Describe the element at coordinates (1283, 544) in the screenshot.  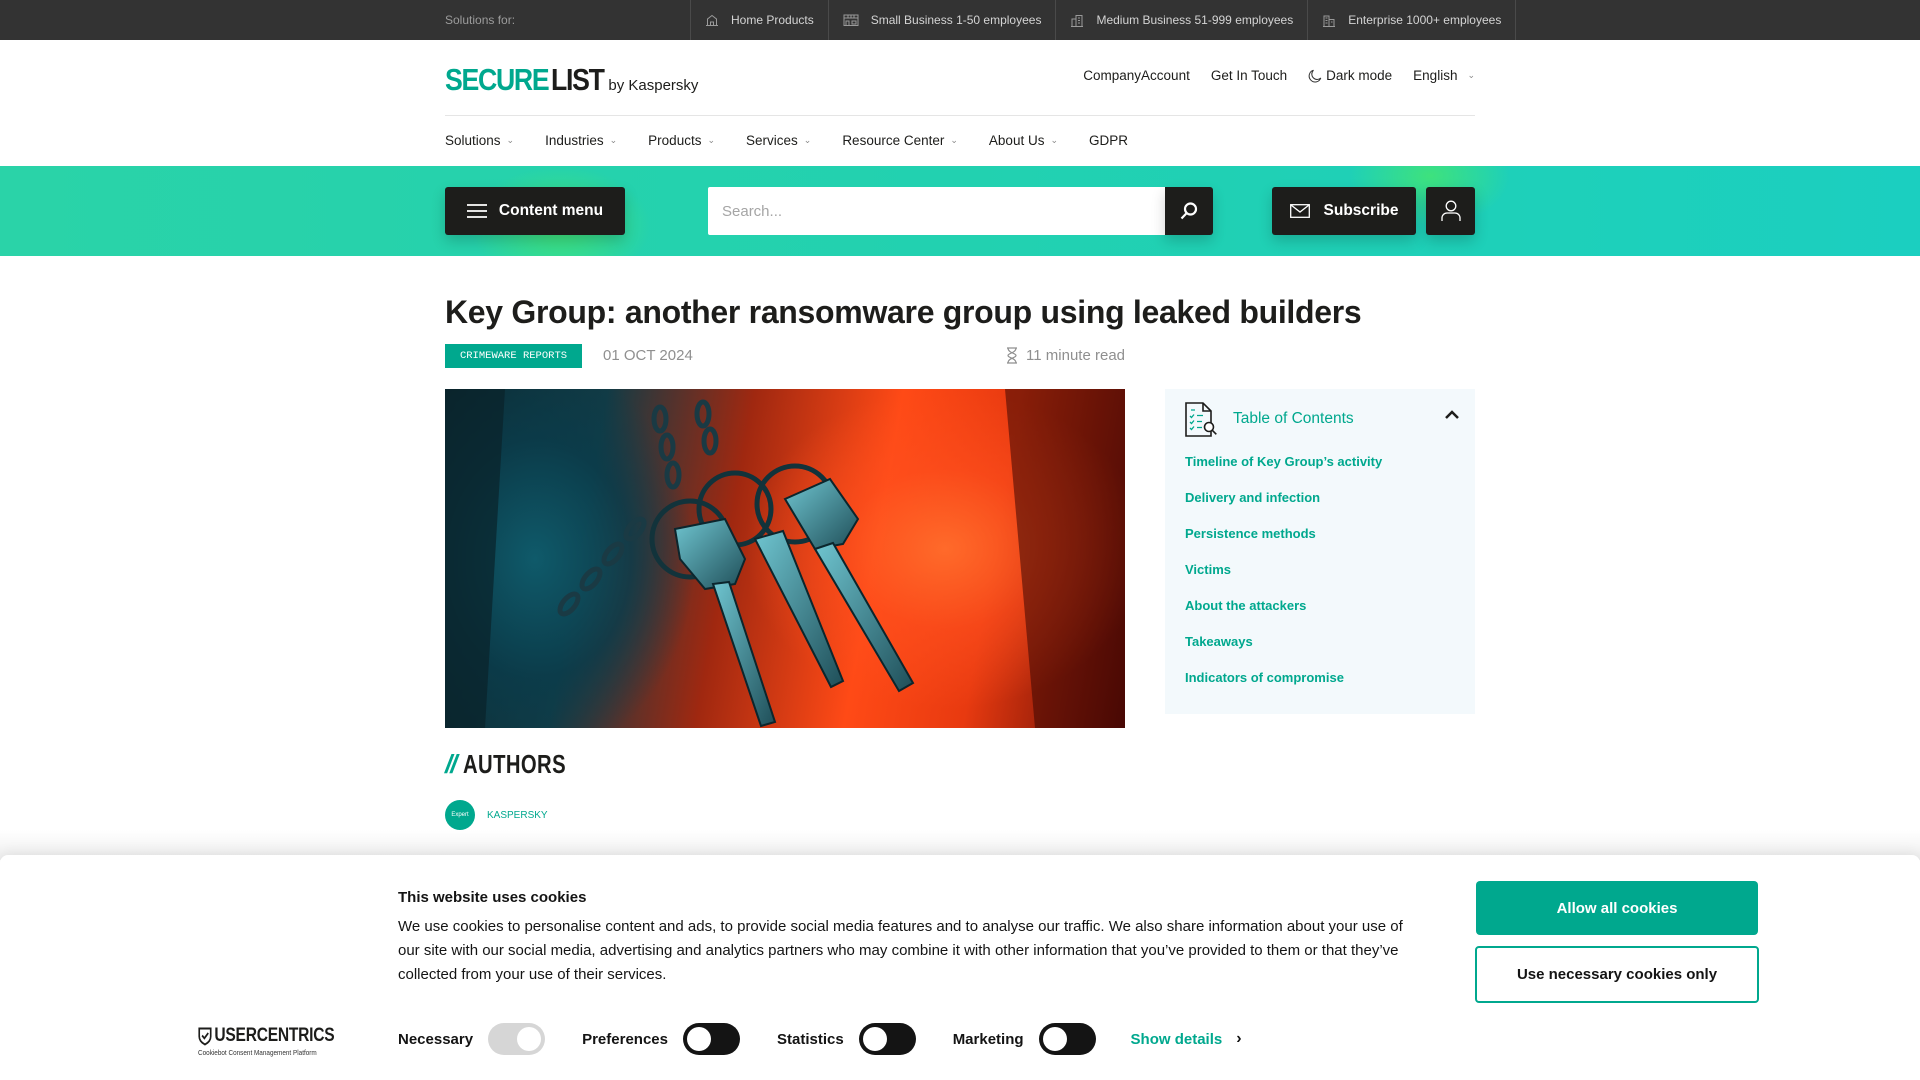
I see `toc-link-persistence: Persistence methods` at that location.